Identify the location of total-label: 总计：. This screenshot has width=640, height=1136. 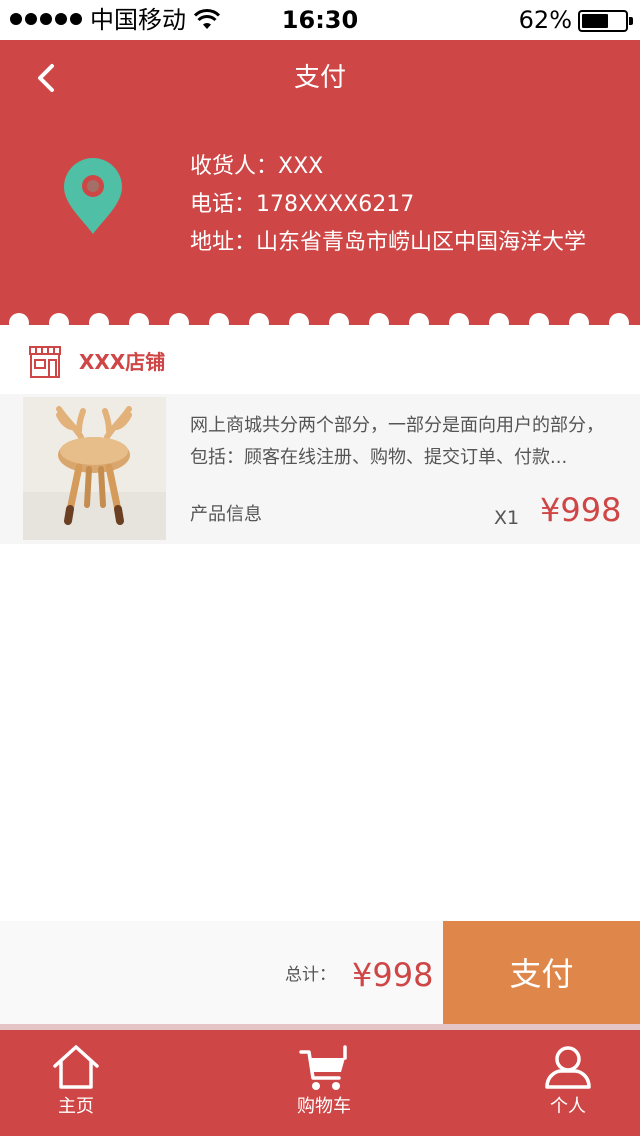
(310, 975).